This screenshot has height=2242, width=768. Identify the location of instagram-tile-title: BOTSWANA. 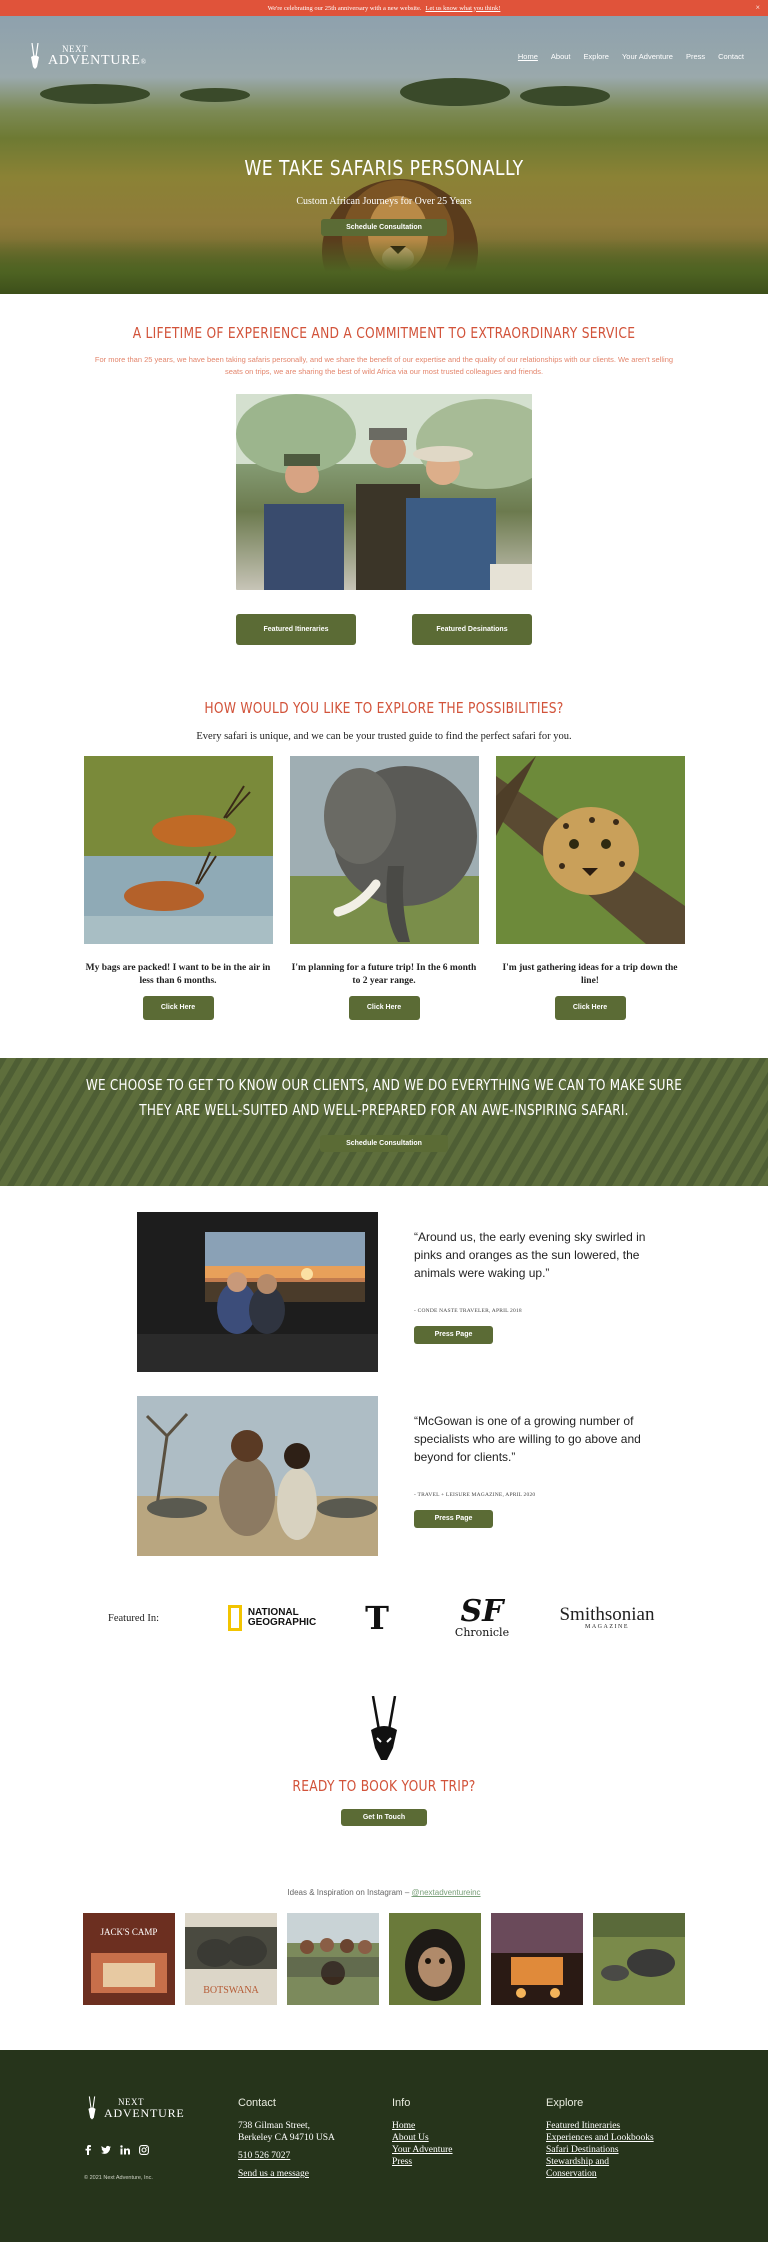
(231, 1990).